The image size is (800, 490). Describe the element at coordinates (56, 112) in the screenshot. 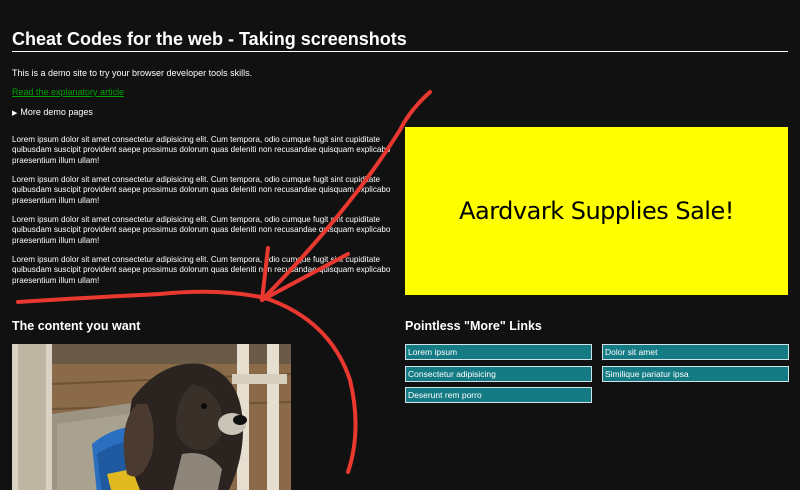

I see `more-demo-pages-label: More demo pages` at that location.